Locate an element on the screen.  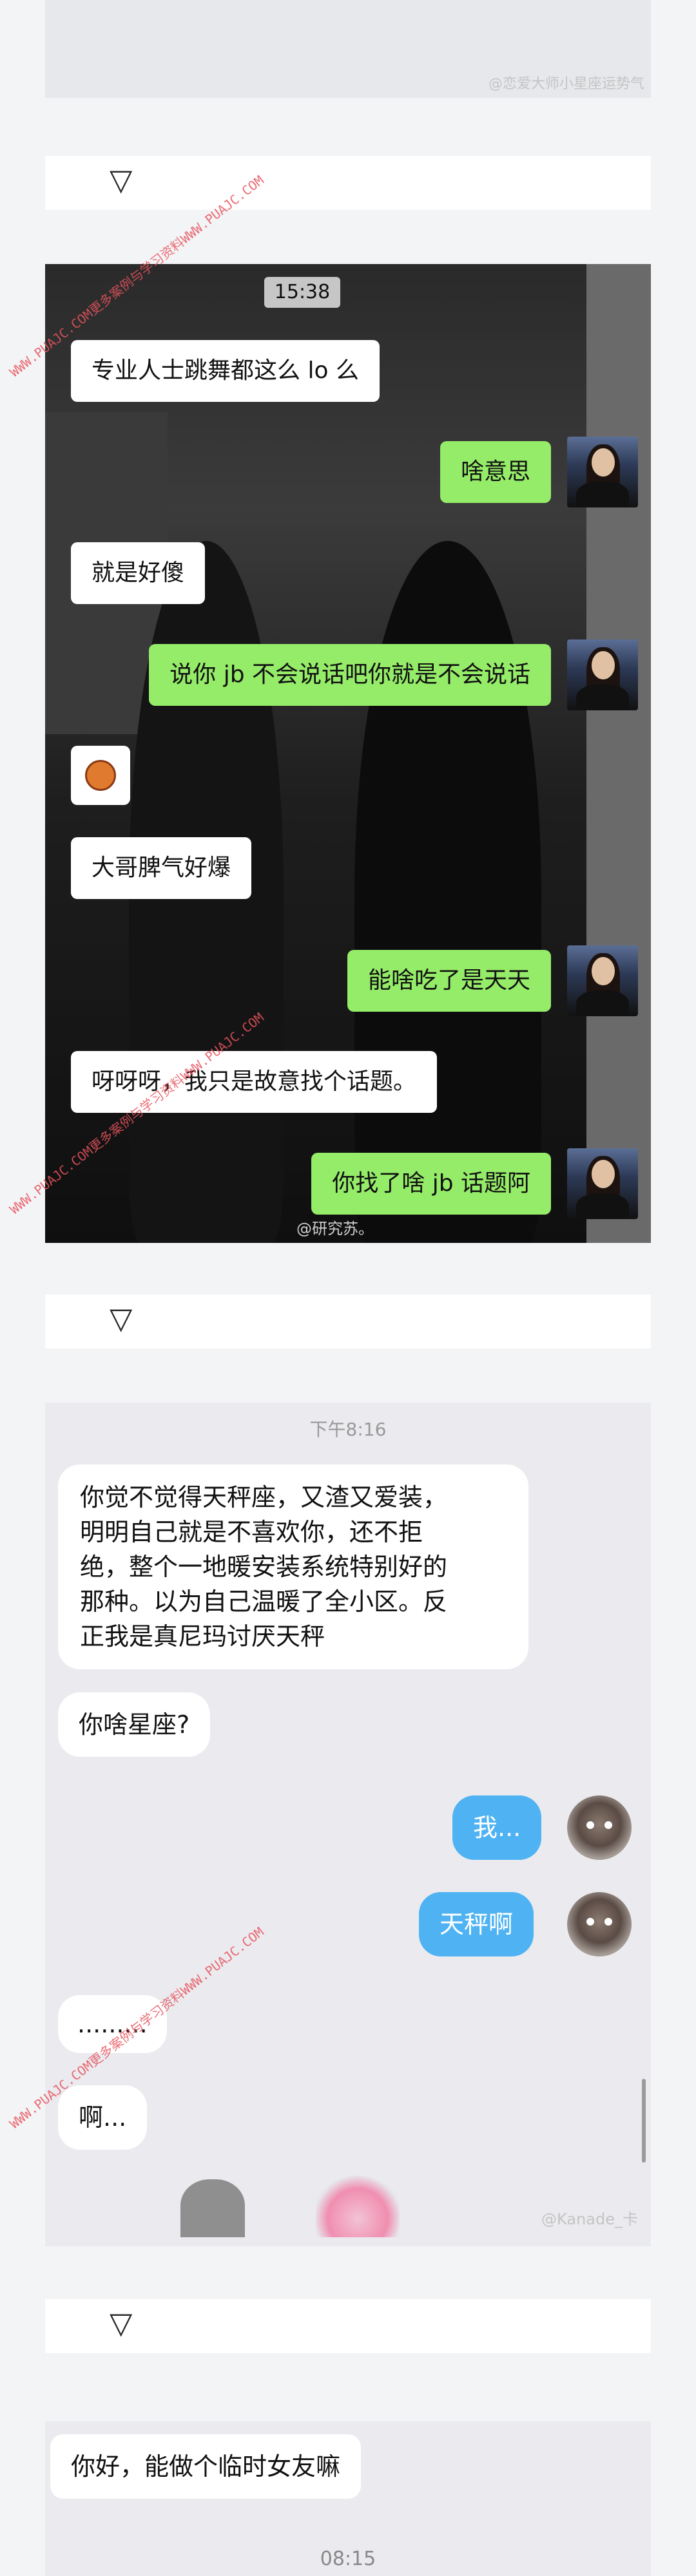
chat-bubble-incoming: 你啥星座? is located at coordinates (134, 1725).